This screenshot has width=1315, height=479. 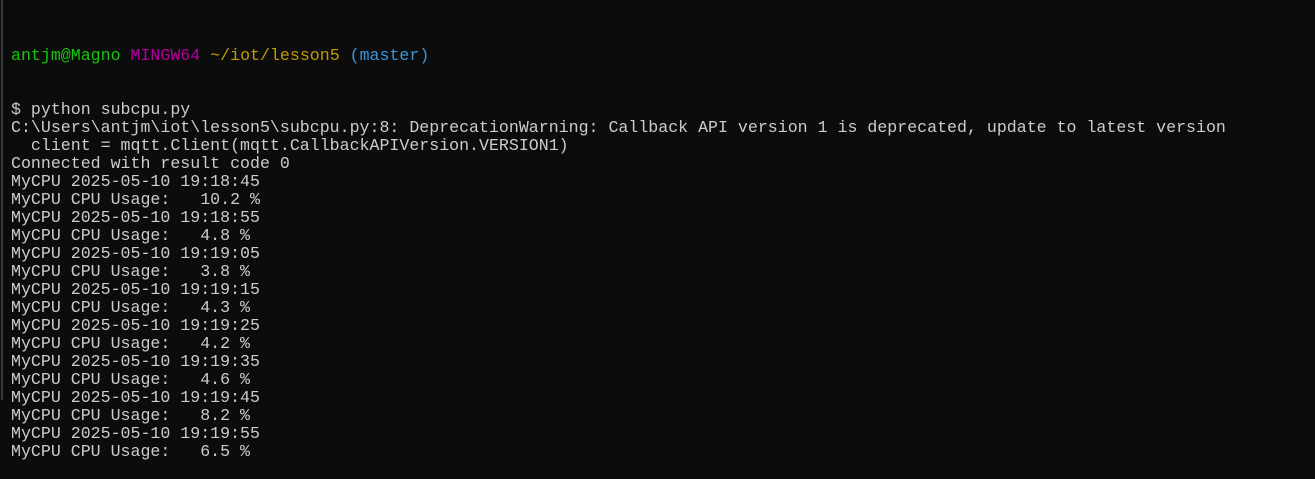 What do you see at coordinates (275, 55) in the screenshot?
I see `prompt-path: ~/iot/lesson5` at bounding box center [275, 55].